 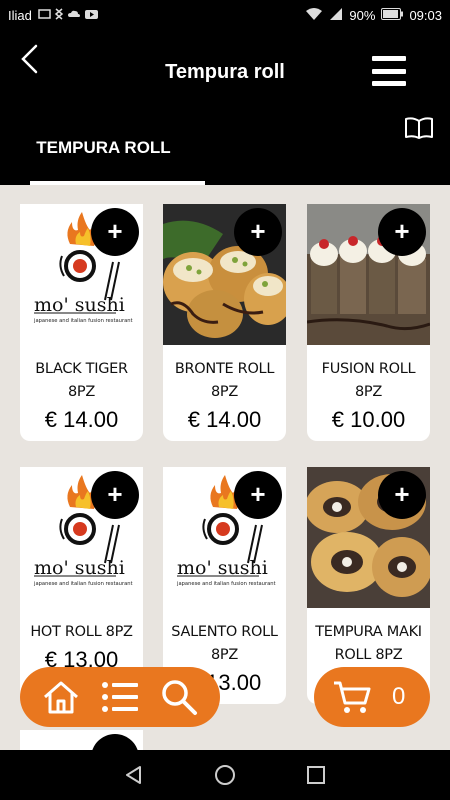 What do you see at coordinates (134, 775) in the screenshot?
I see `nav-back-icon` at bounding box center [134, 775].